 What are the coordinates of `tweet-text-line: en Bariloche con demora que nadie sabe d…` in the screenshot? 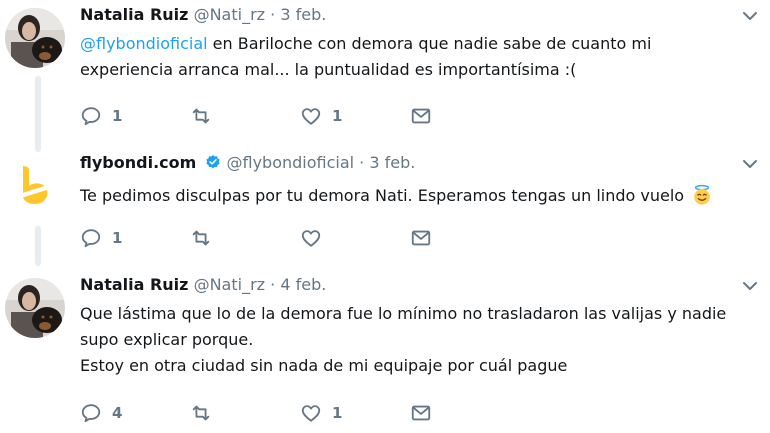 It's located at (429, 43).